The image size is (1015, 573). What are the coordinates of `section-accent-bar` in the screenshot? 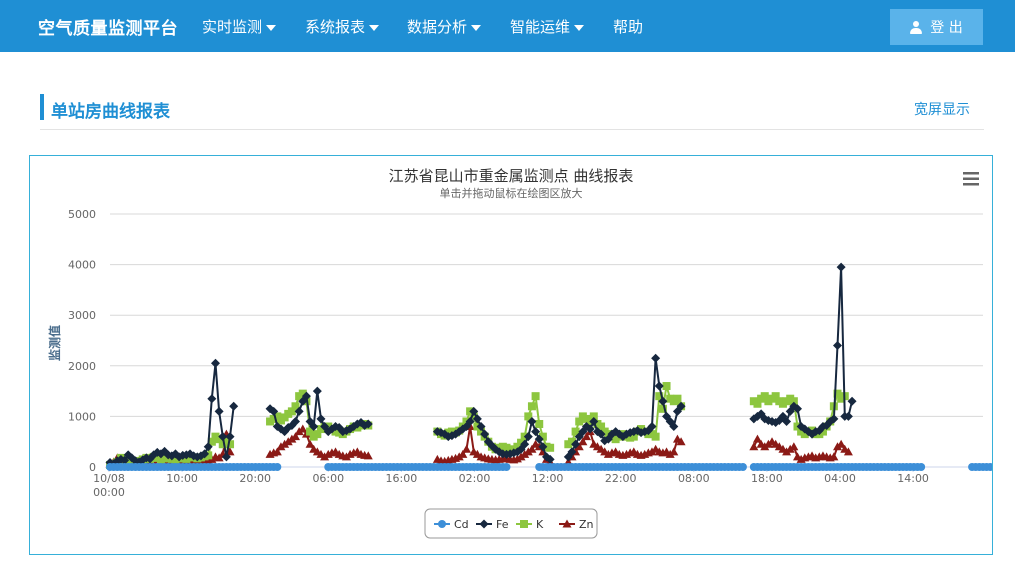 It's located at (42, 107).